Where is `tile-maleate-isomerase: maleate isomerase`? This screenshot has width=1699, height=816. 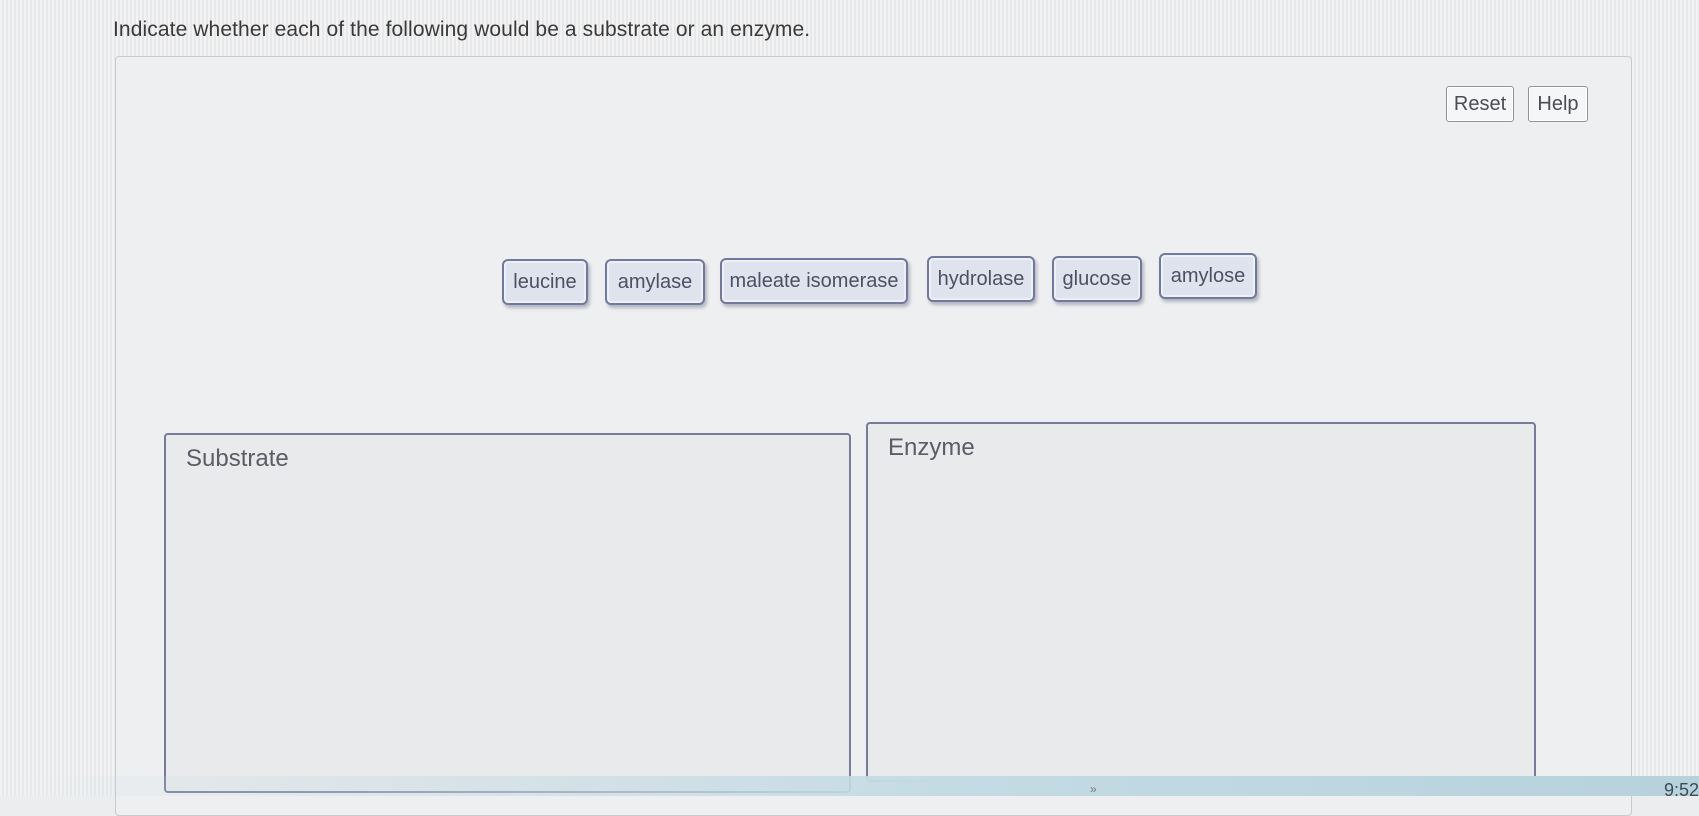 tile-maleate-isomerase: maleate isomerase is located at coordinates (814, 281).